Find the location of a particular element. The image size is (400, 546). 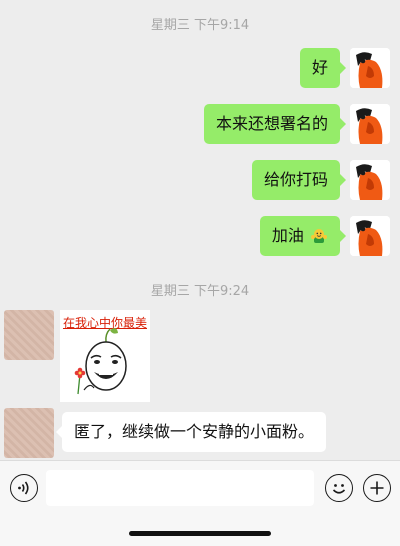

message-bubble-outgoing: 给你打码 is located at coordinates (299, 180).